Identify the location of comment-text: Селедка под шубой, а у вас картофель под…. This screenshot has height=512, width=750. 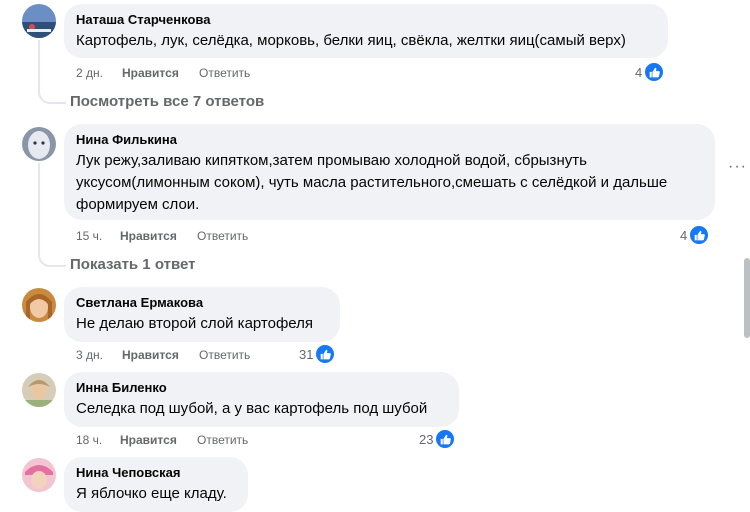
(252, 408).